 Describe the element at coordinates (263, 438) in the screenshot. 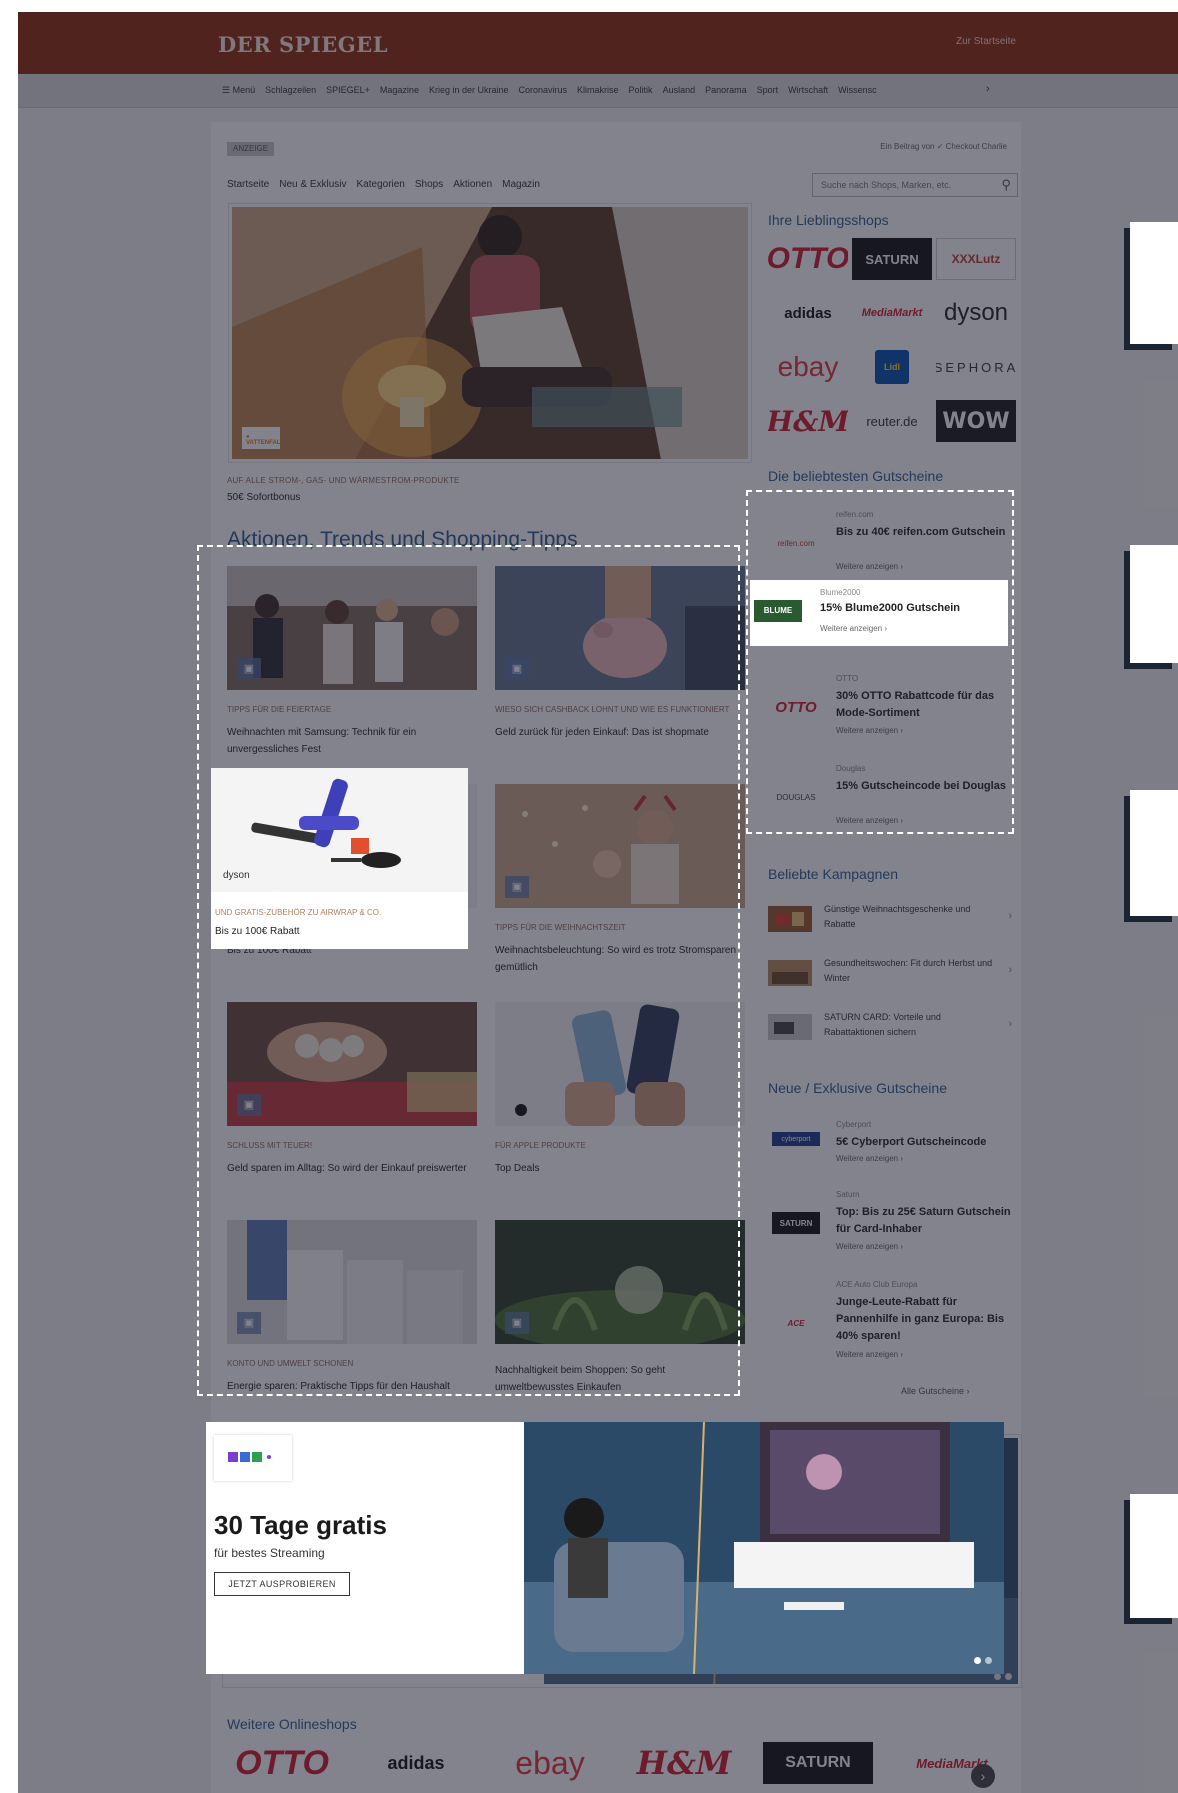

I see `vattenfall-logo: ● VATTENFALL` at that location.